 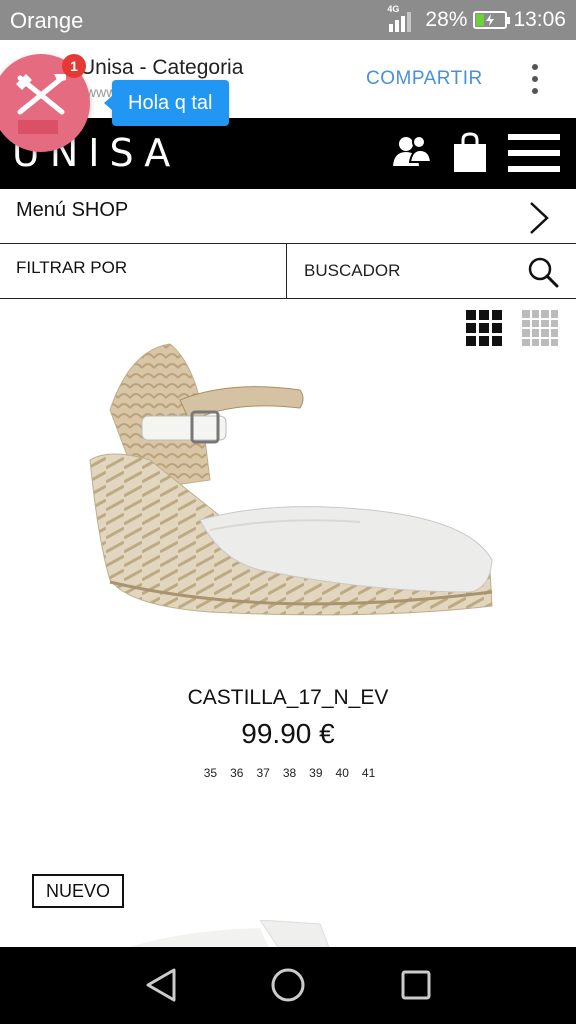 What do you see at coordinates (492, 20) in the screenshot?
I see `battery-icon` at bounding box center [492, 20].